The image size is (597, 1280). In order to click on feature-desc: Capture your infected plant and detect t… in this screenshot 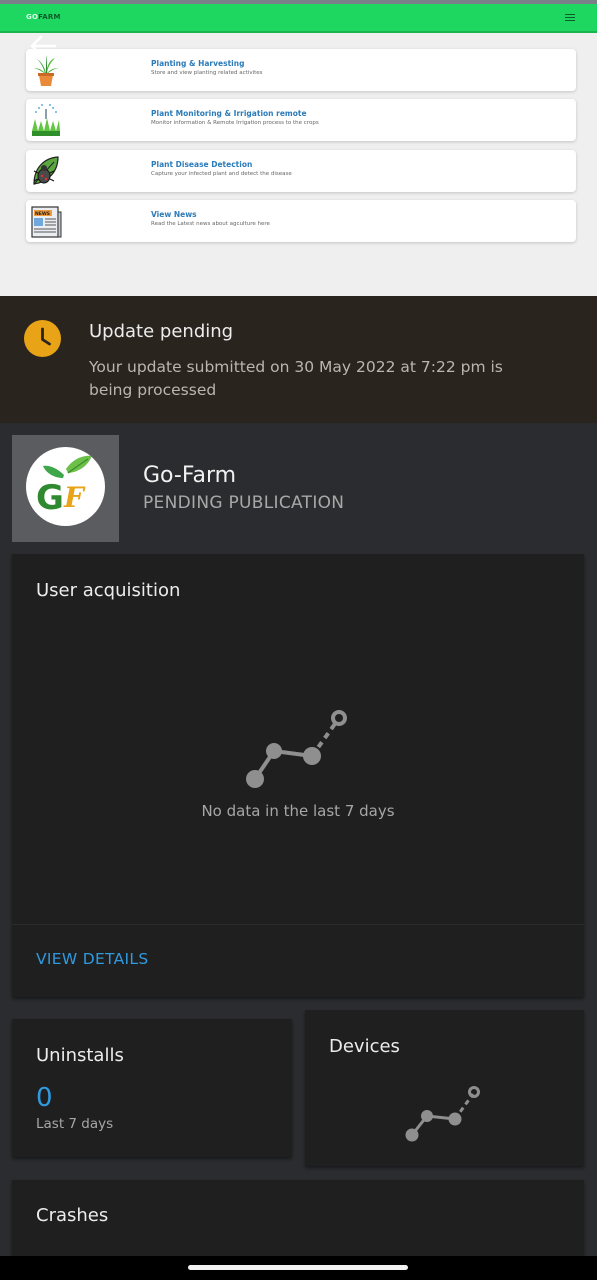, I will do `click(221, 174)`.